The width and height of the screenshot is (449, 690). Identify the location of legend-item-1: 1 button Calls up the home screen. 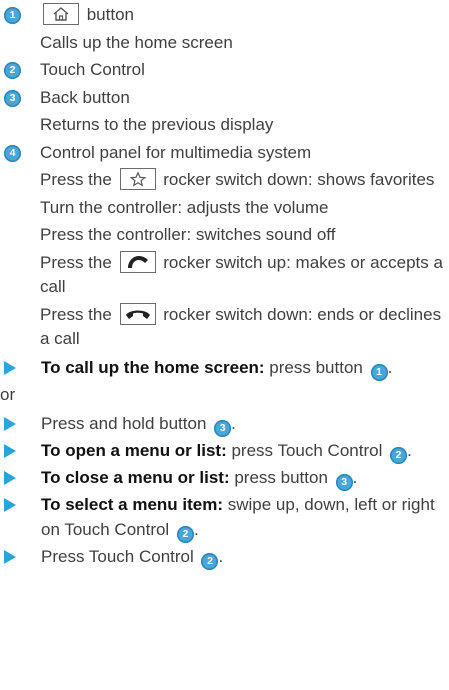
(224, 29).